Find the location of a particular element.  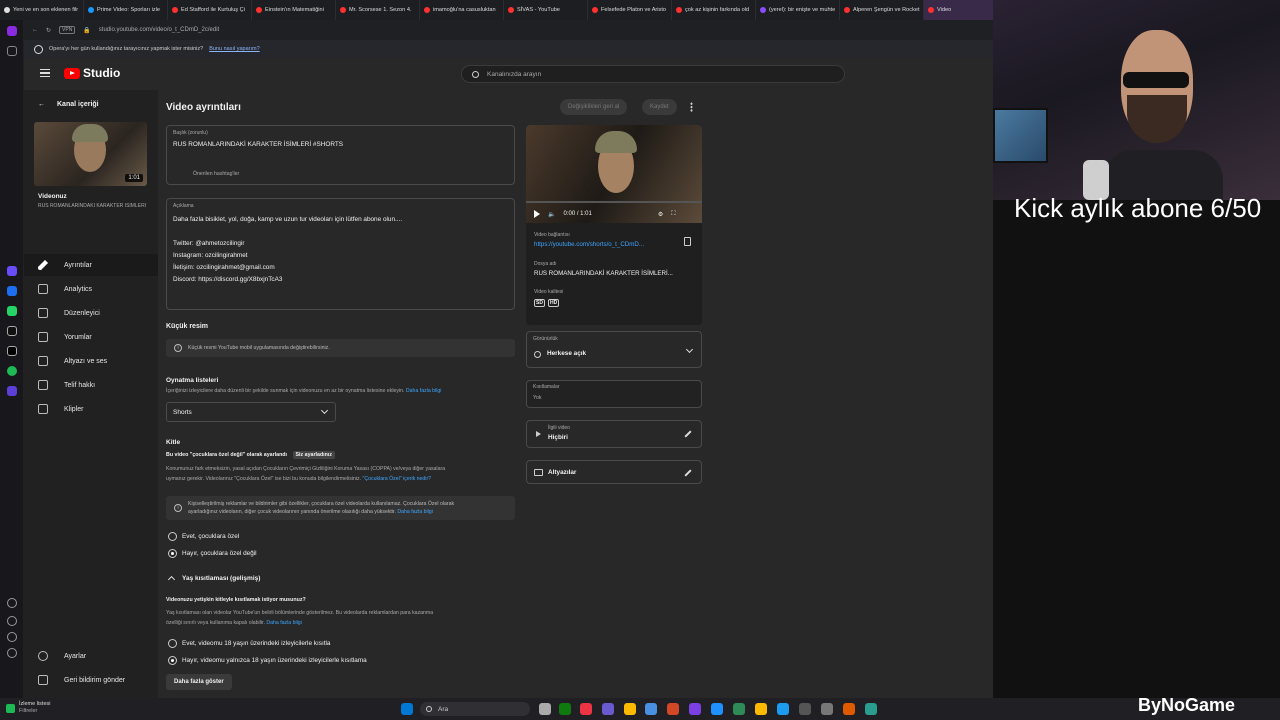

sidebar-item-feedback: Geri bildirim gönder is located at coordinates (91, 680).